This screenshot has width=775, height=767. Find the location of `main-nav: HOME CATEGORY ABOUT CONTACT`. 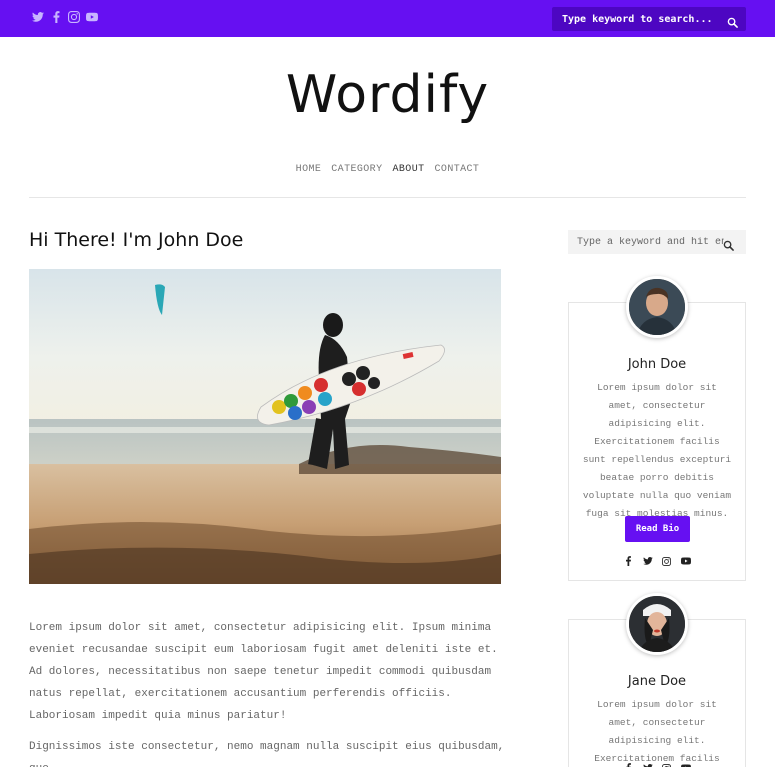

main-nav: HOME CATEGORY ABOUT CONTACT is located at coordinates (387, 169).